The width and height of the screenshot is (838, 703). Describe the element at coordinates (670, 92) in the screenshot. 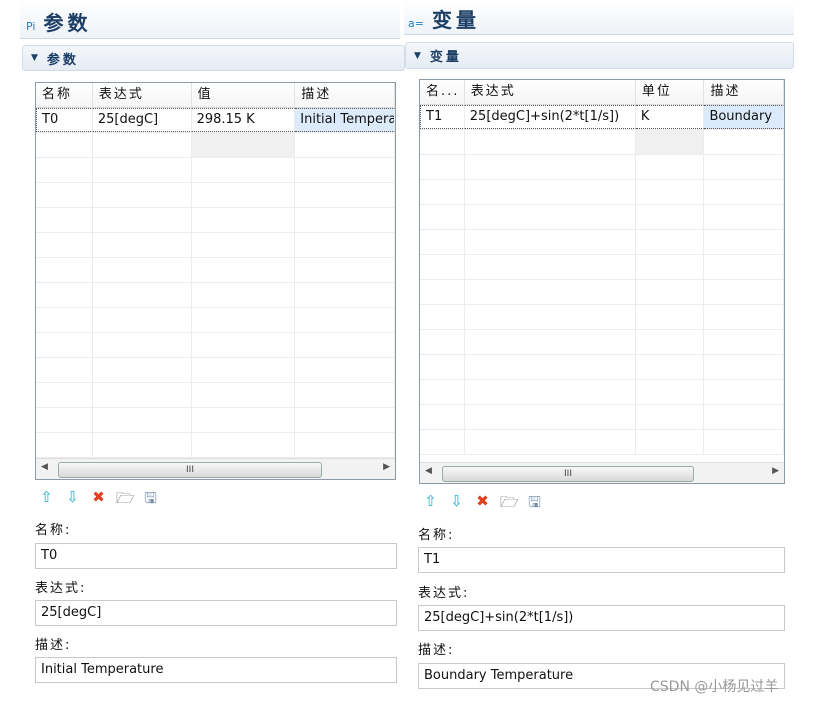

I see `column-header: 单位` at that location.